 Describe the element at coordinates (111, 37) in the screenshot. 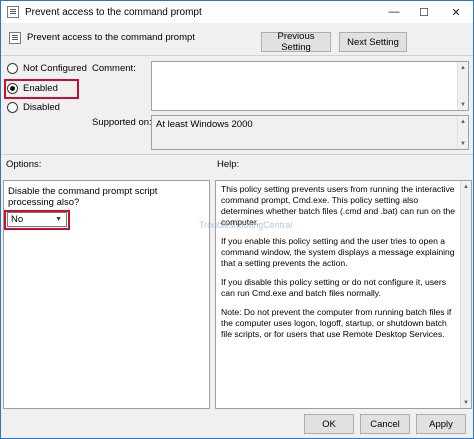

I see `setting-name: Prevent access to the command prompt` at that location.